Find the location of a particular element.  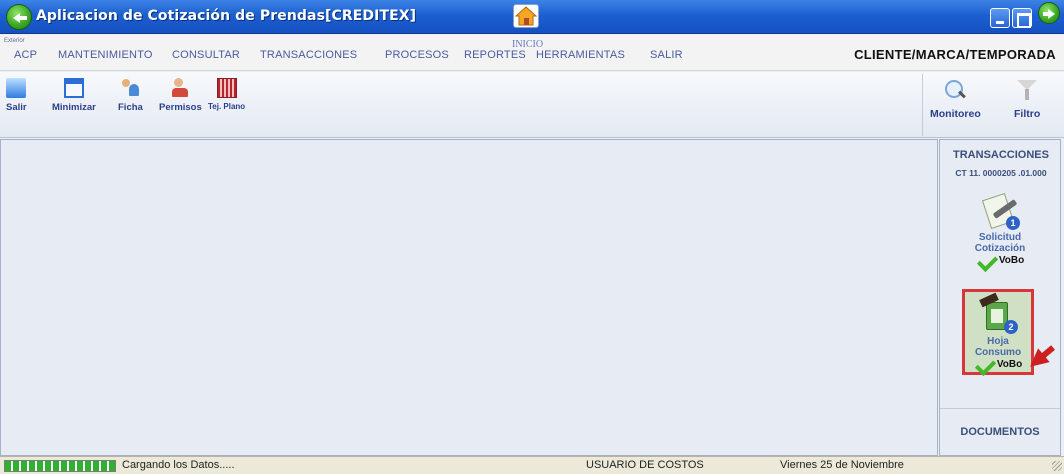

monitoreo-button: Monitoreo is located at coordinates (955, 99).